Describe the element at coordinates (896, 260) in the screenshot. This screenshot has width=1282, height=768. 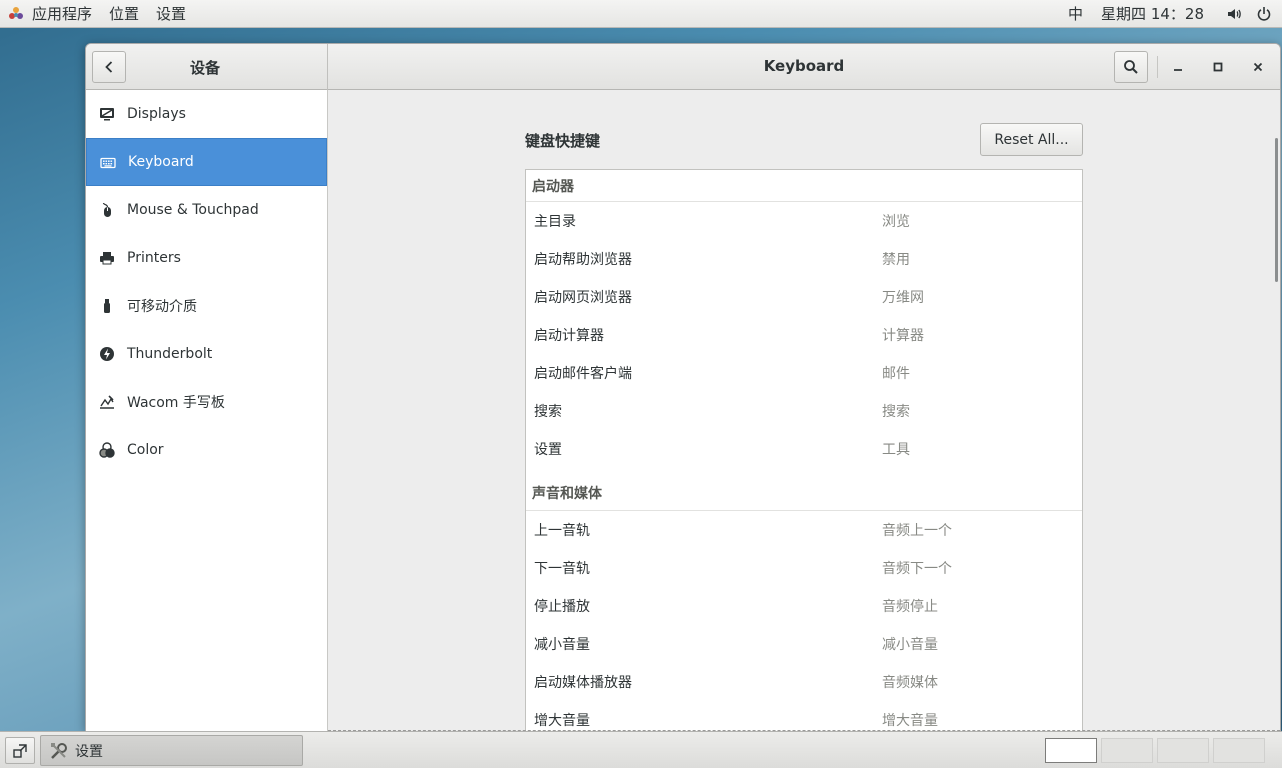
I see `shortcut-binding: 禁用` at that location.